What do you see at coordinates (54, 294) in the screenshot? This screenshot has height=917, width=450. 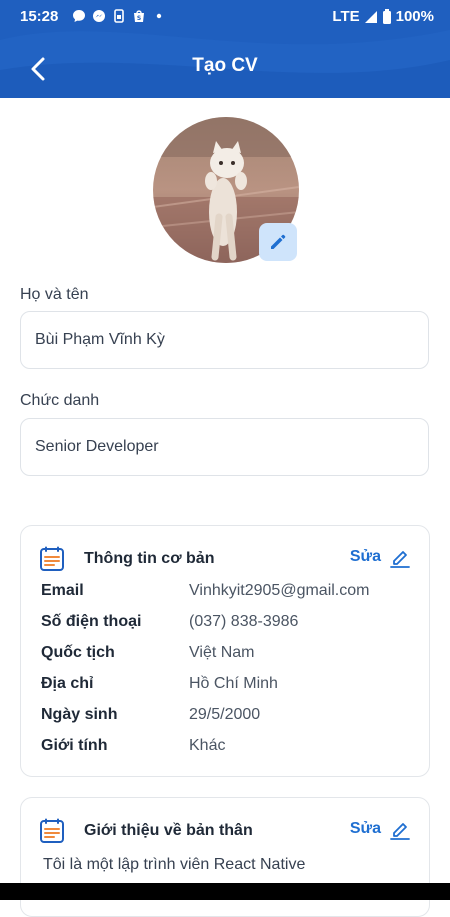 I see `name-label: Họ và tên` at bounding box center [54, 294].